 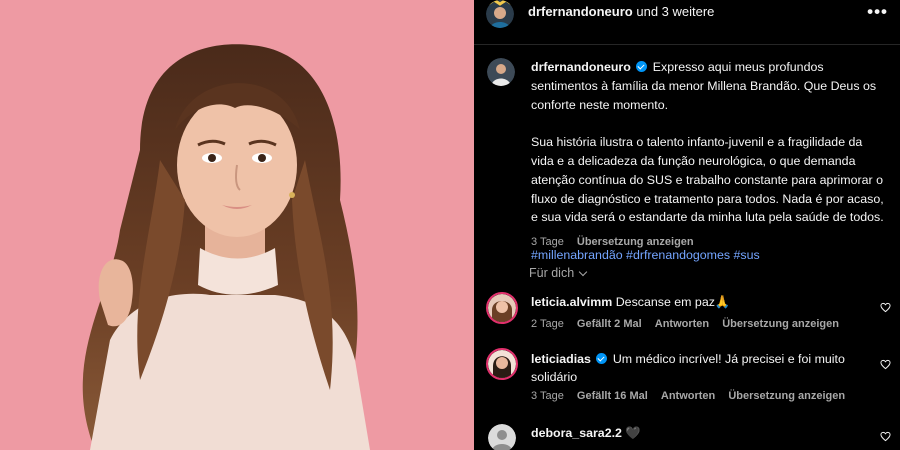 I want to click on caption-avatar, so click(x=501, y=72).